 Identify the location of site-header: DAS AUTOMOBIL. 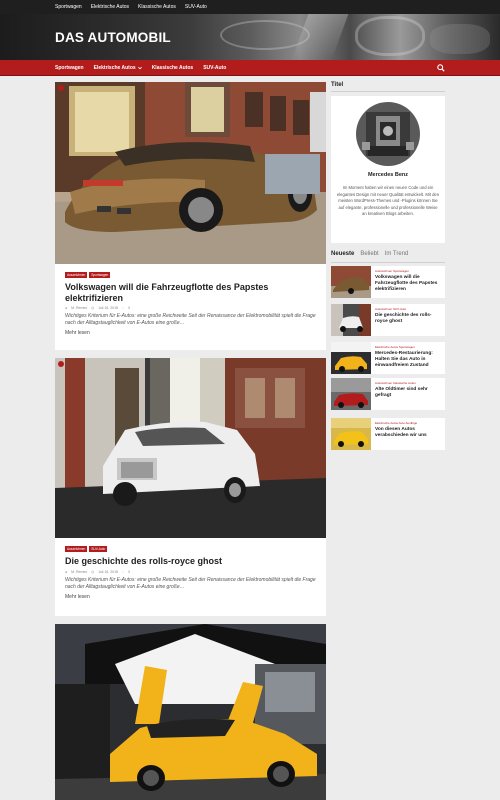
(250, 37).